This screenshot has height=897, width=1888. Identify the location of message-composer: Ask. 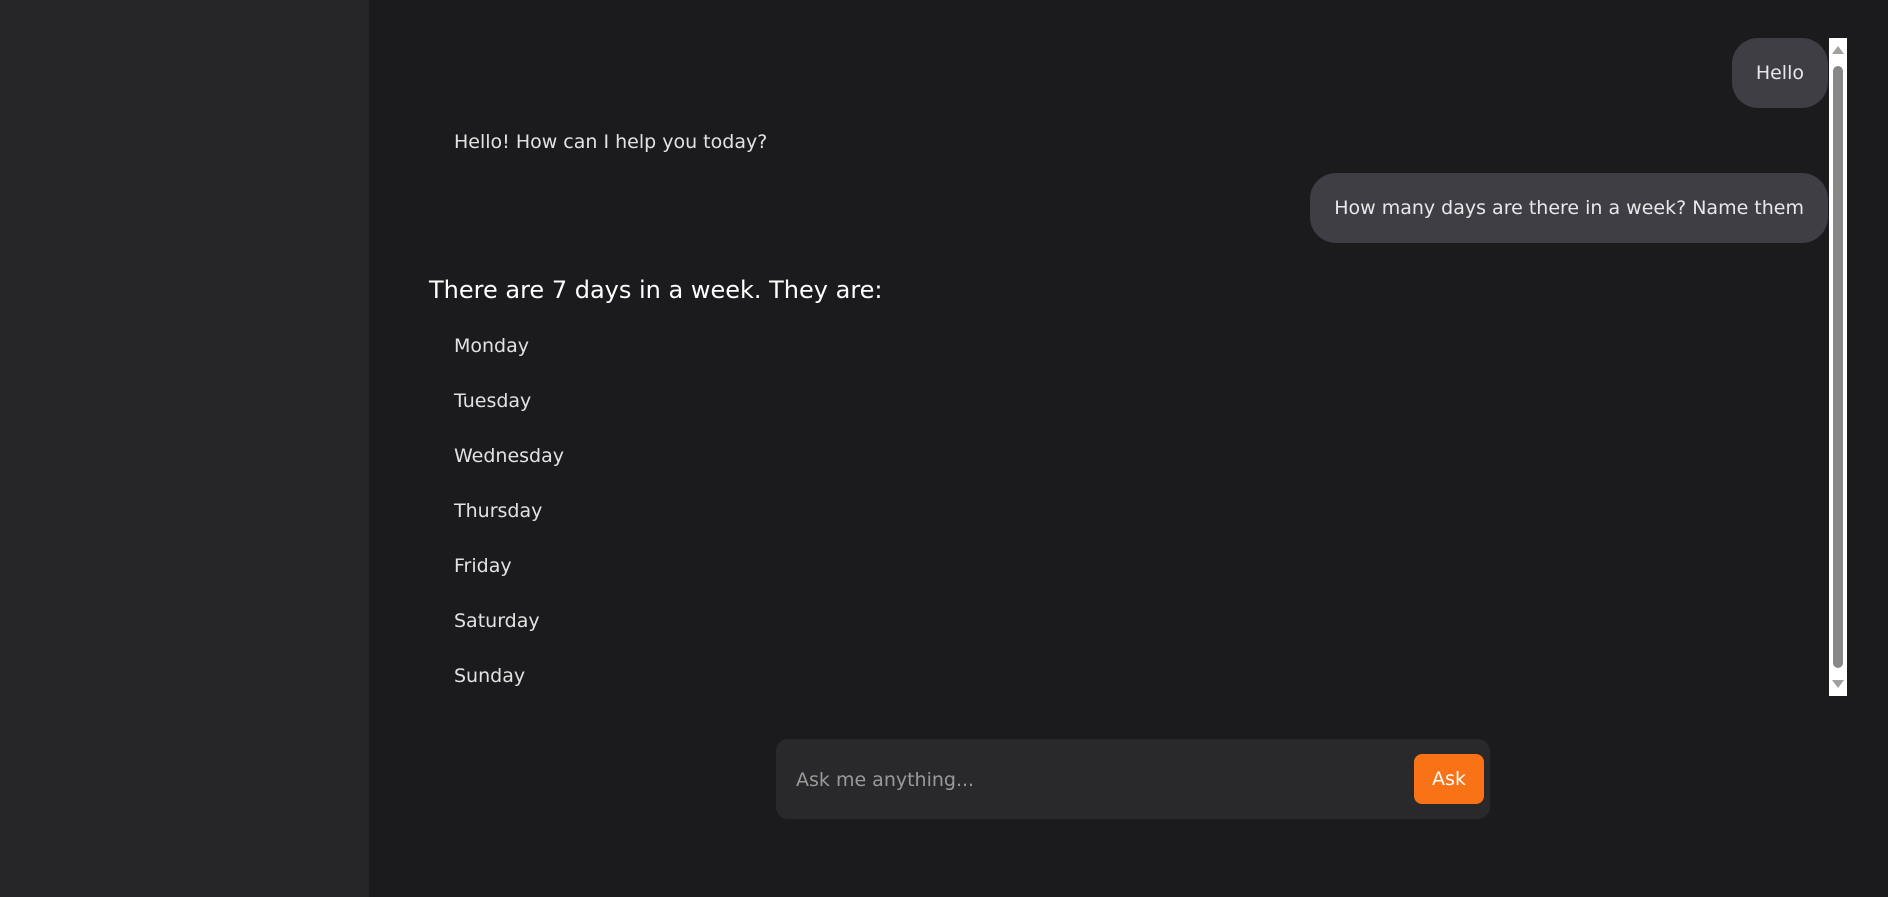
(1133, 779).